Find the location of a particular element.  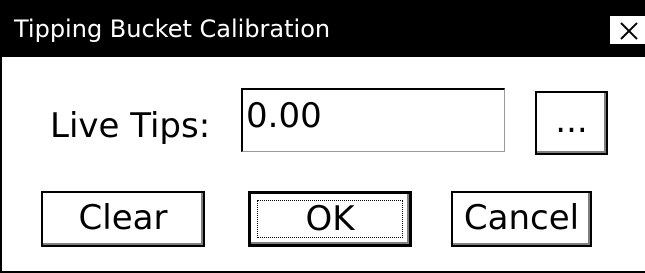

live-tips-field: 0.00 is located at coordinates (373, 120).